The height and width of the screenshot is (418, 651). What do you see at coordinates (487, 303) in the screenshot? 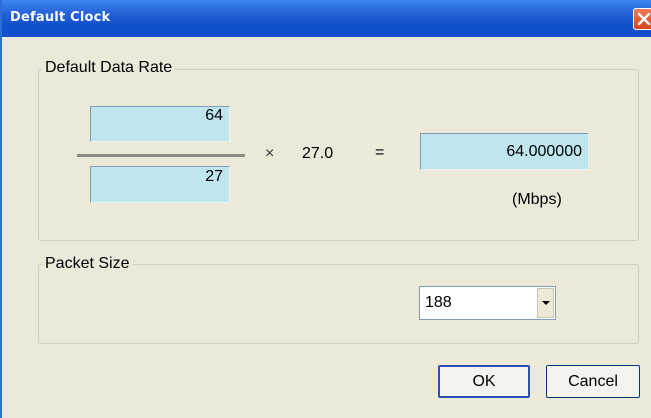
I see `packet-size-select: 188` at bounding box center [487, 303].